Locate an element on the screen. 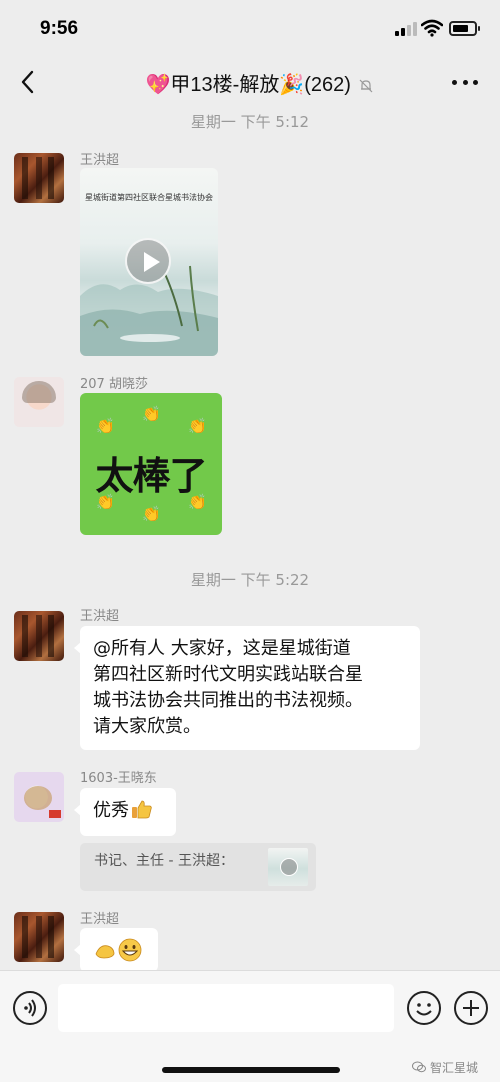 This screenshot has height=1082, width=500. chat-header: 💖甲13楼-解放🎉(262) is located at coordinates (250, 82).